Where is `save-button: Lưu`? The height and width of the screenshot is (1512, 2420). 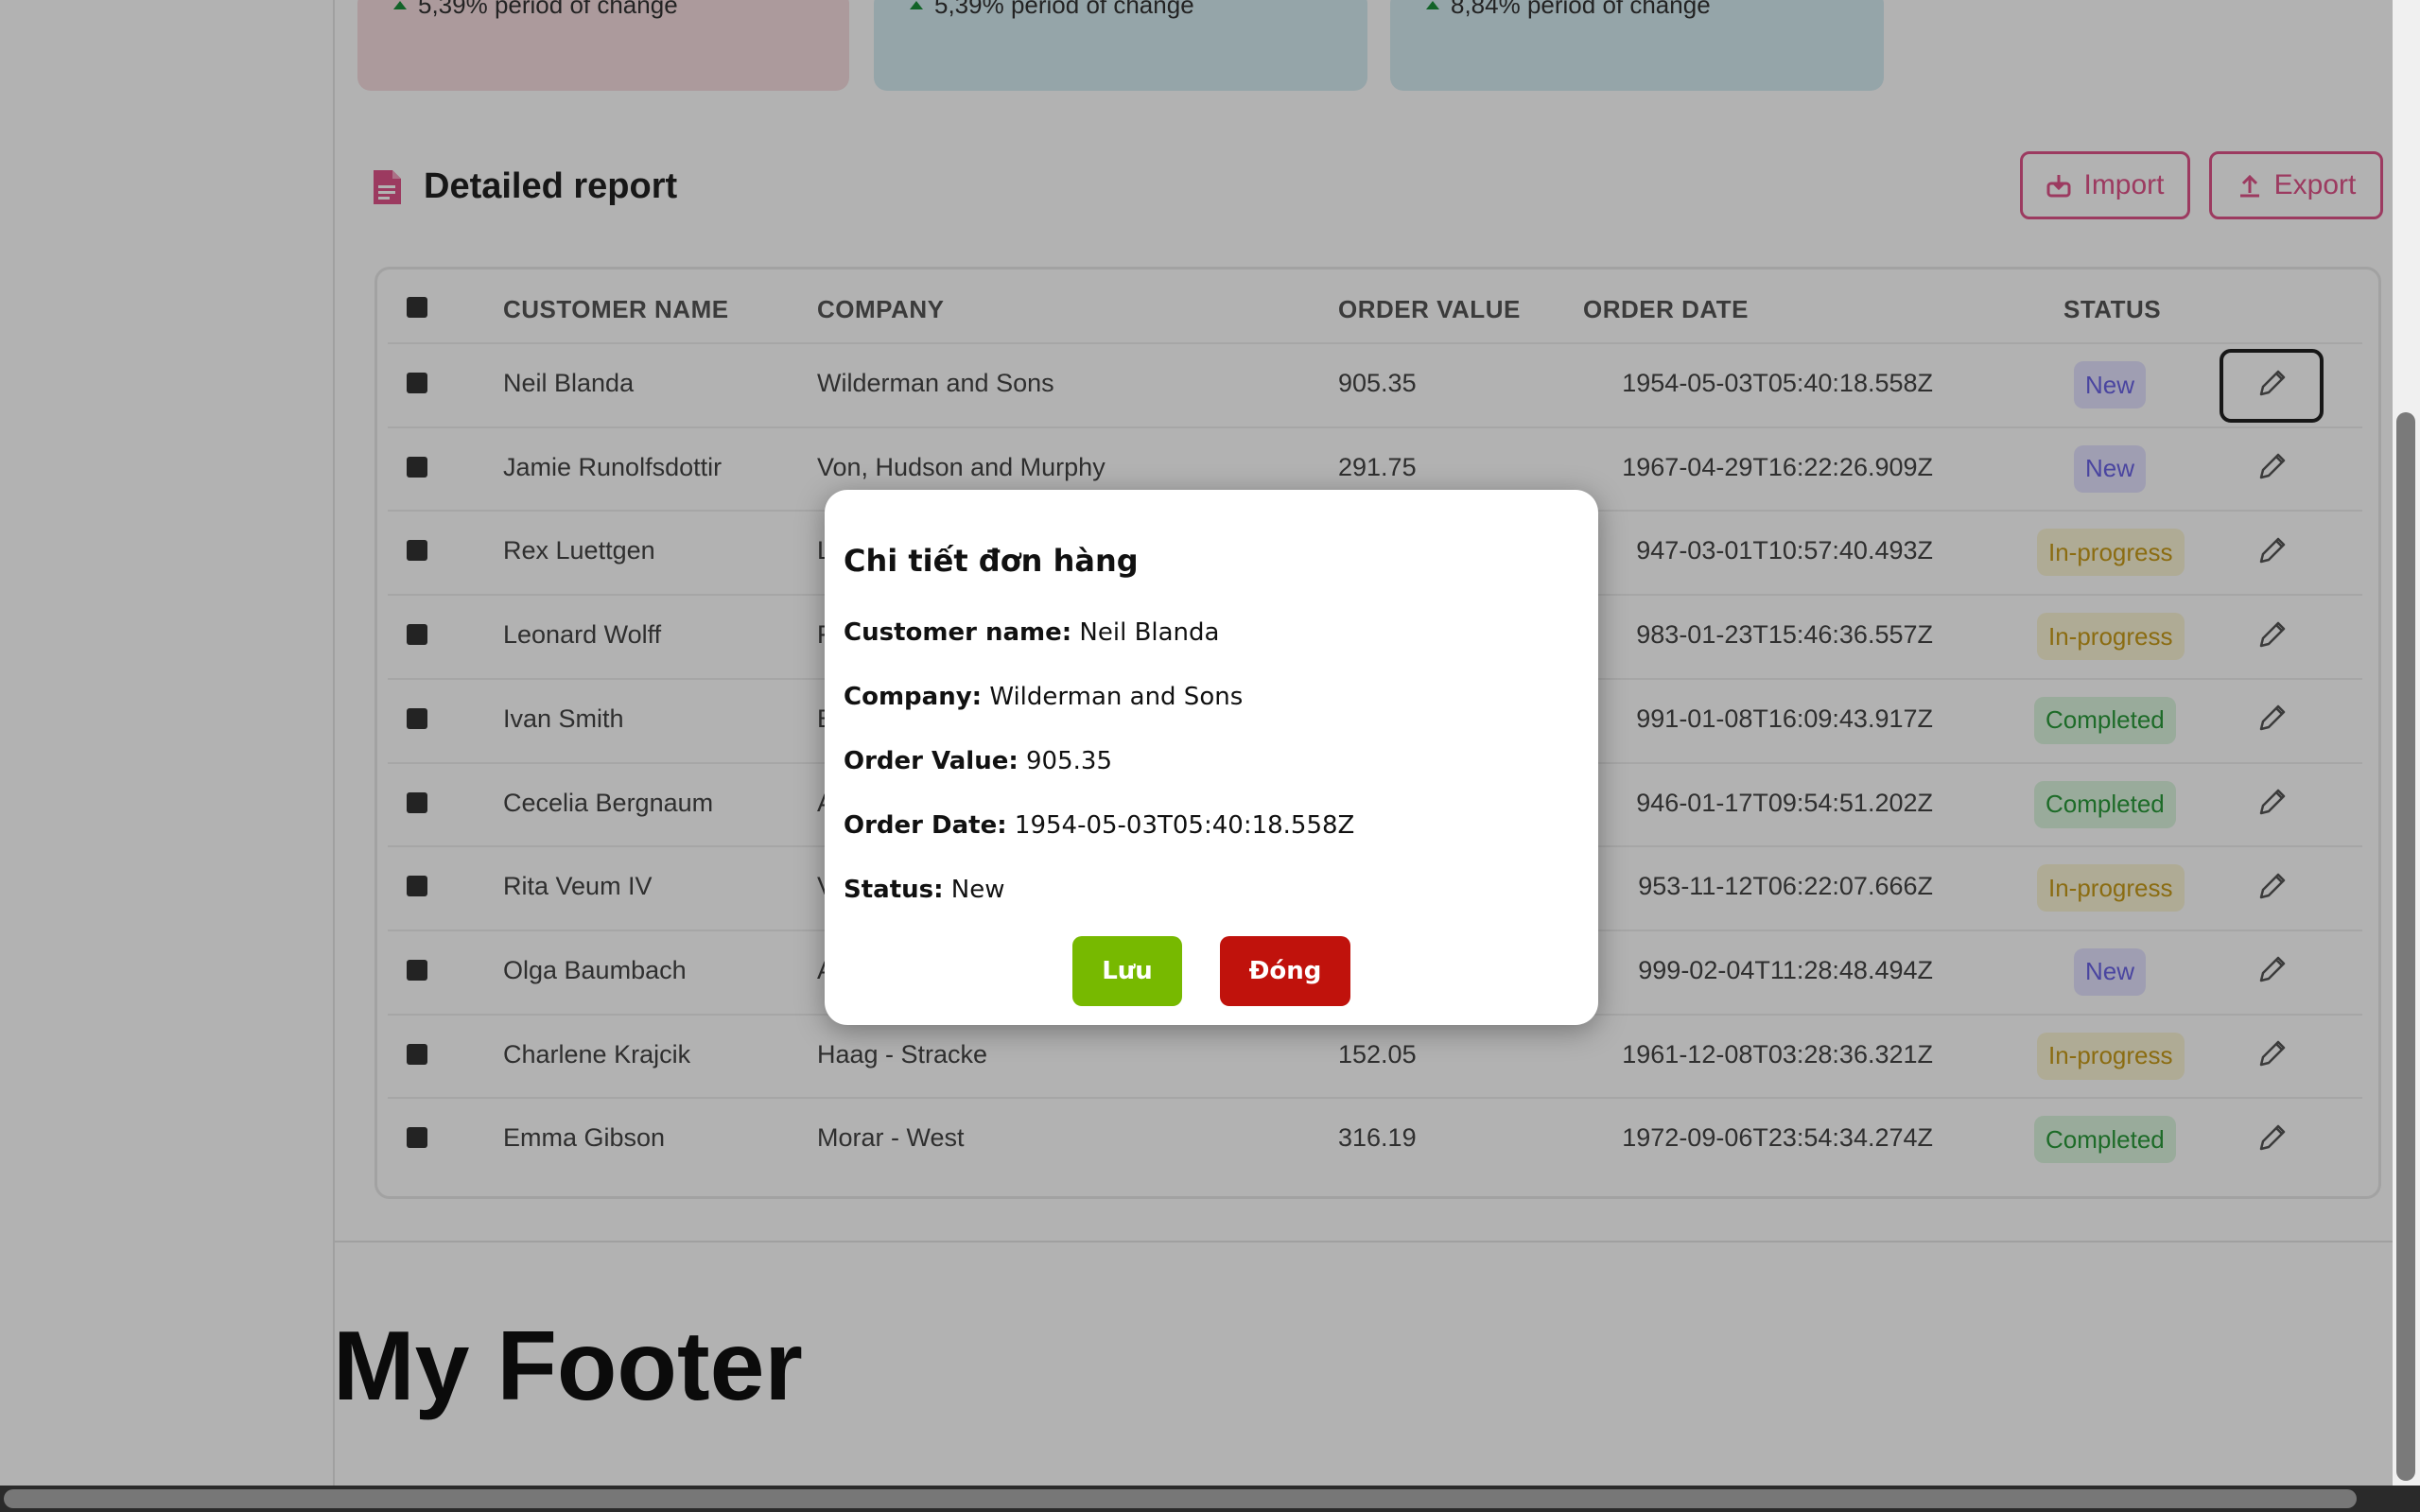 save-button: Lưu is located at coordinates (1127, 971).